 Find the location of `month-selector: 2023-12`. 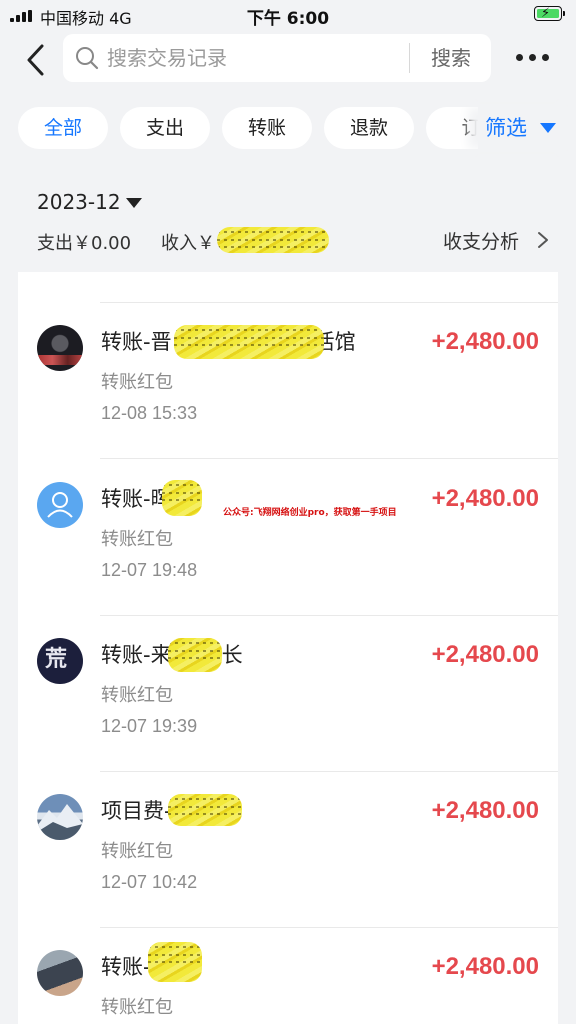

month-selector: 2023-12 is located at coordinates (79, 202).